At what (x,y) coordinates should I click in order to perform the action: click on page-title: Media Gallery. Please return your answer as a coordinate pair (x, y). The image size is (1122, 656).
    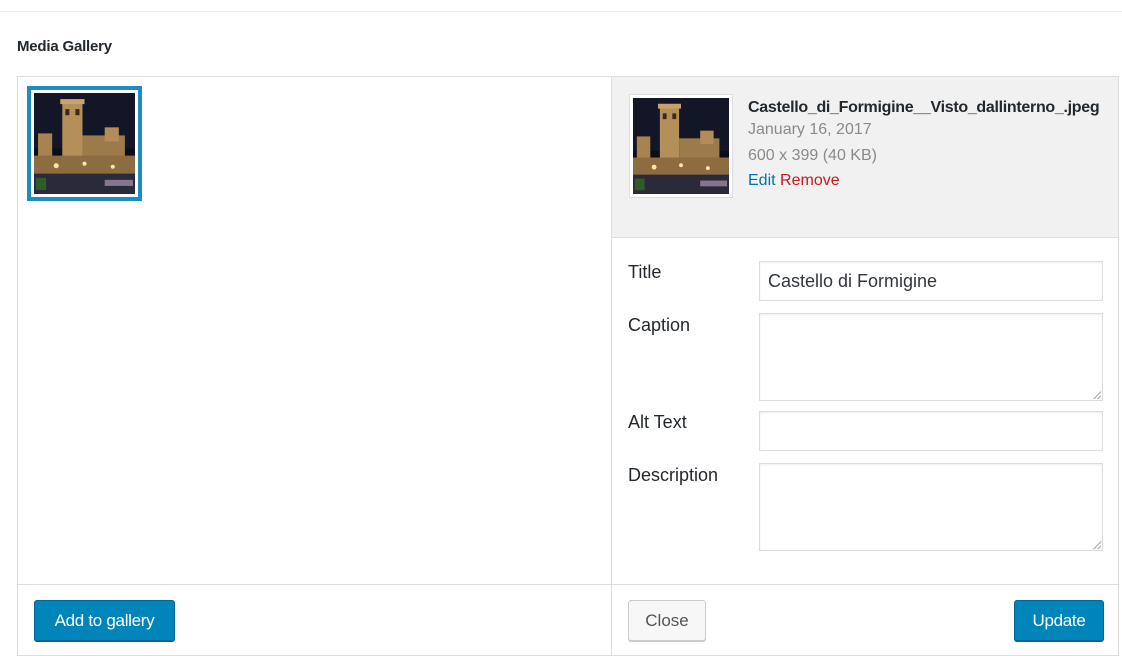
    Looking at the image, I should click on (64, 46).